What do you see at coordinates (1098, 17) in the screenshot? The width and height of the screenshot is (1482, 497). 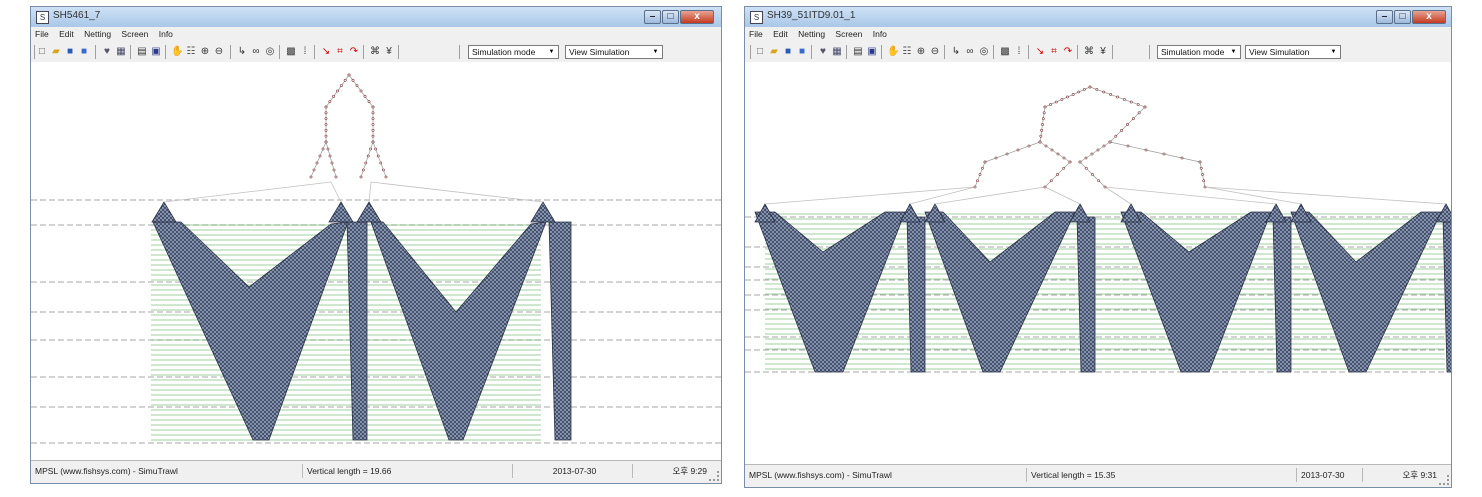 I see `title-bar: S SH39_51ITD9.01_1 – □ x` at bounding box center [1098, 17].